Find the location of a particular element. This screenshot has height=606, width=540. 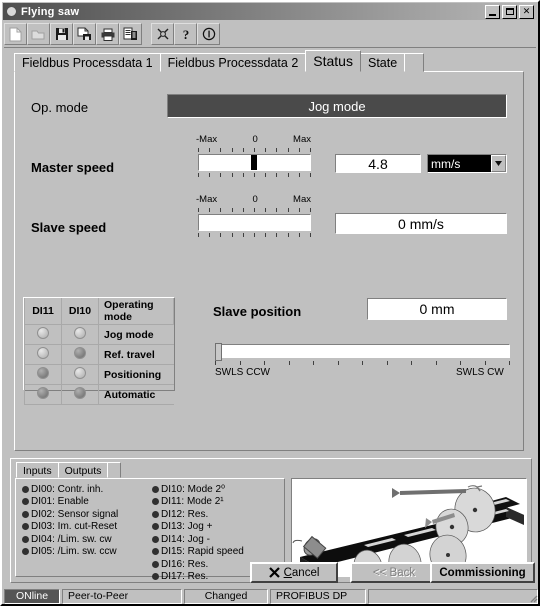

led-di11-row1 is located at coordinates (43, 333).